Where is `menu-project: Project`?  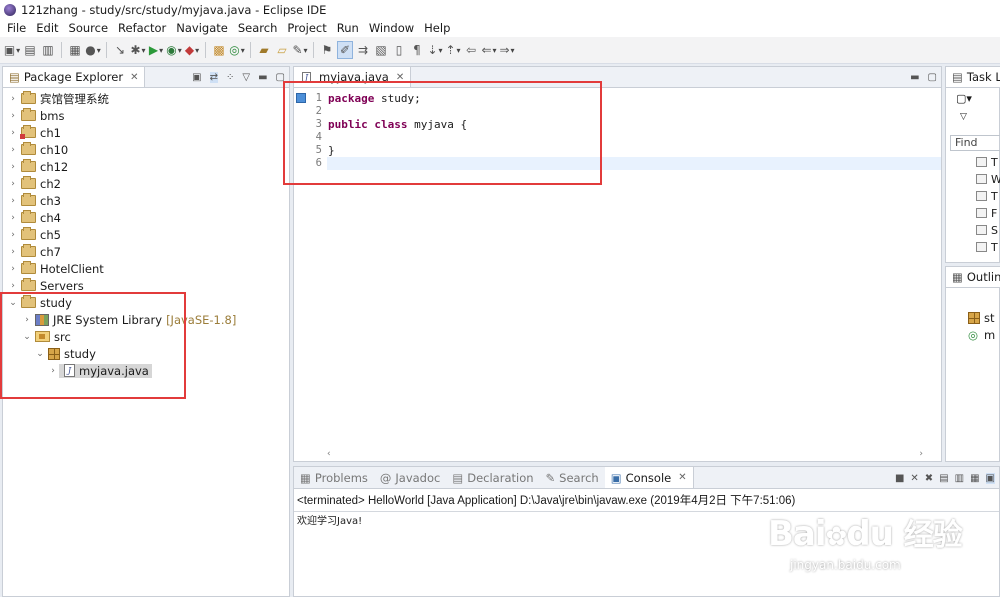
menu-project: Project is located at coordinates (306, 28).